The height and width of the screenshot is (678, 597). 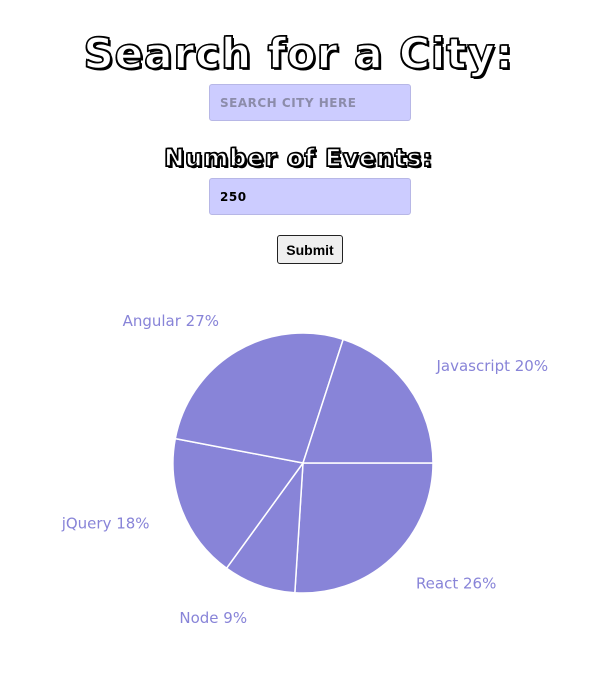 I want to click on pie-label-jquery: jQuery 18%, so click(x=105, y=524).